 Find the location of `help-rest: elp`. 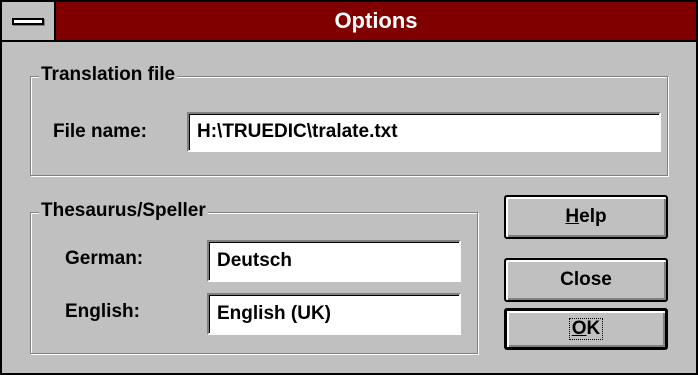

help-rest: elp is located at coordinates (593, 216).